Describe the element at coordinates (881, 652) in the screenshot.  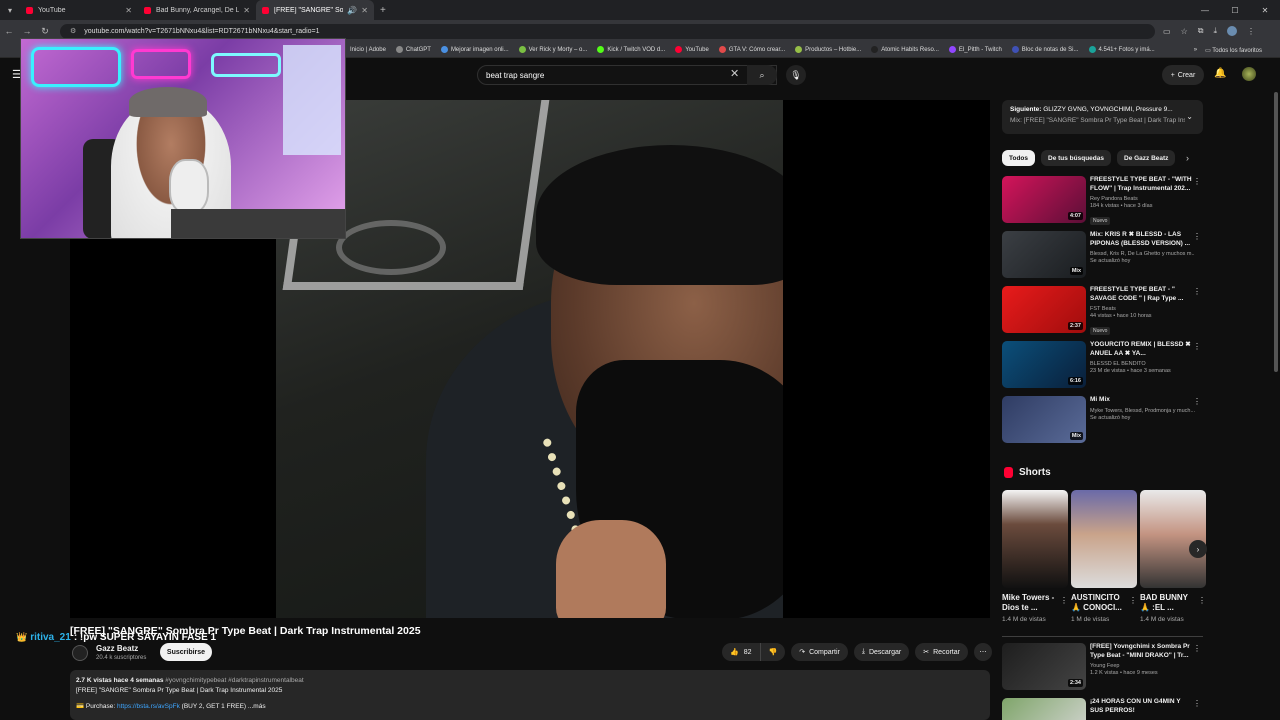
I see `download-button: ⤓ Descargar` at that location.